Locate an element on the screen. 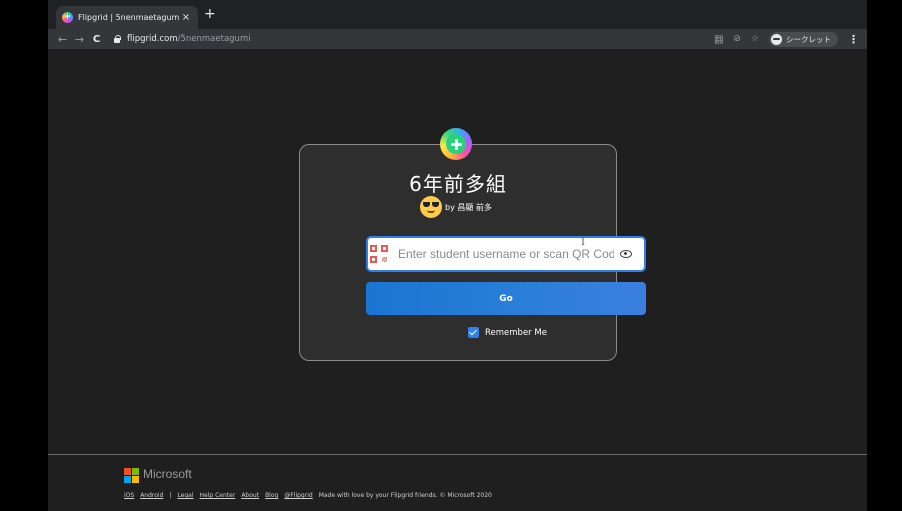 This screenshot has width=902, height=511. tab-title: Flipgrid | 5nenmaetagumi is located at coordinates (129, 17).